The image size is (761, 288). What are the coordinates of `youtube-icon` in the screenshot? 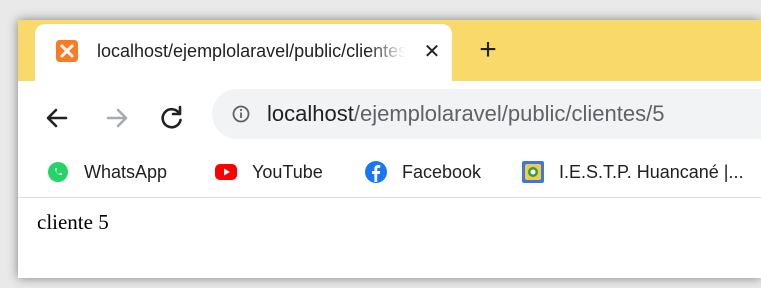 It's located at (226, 172).